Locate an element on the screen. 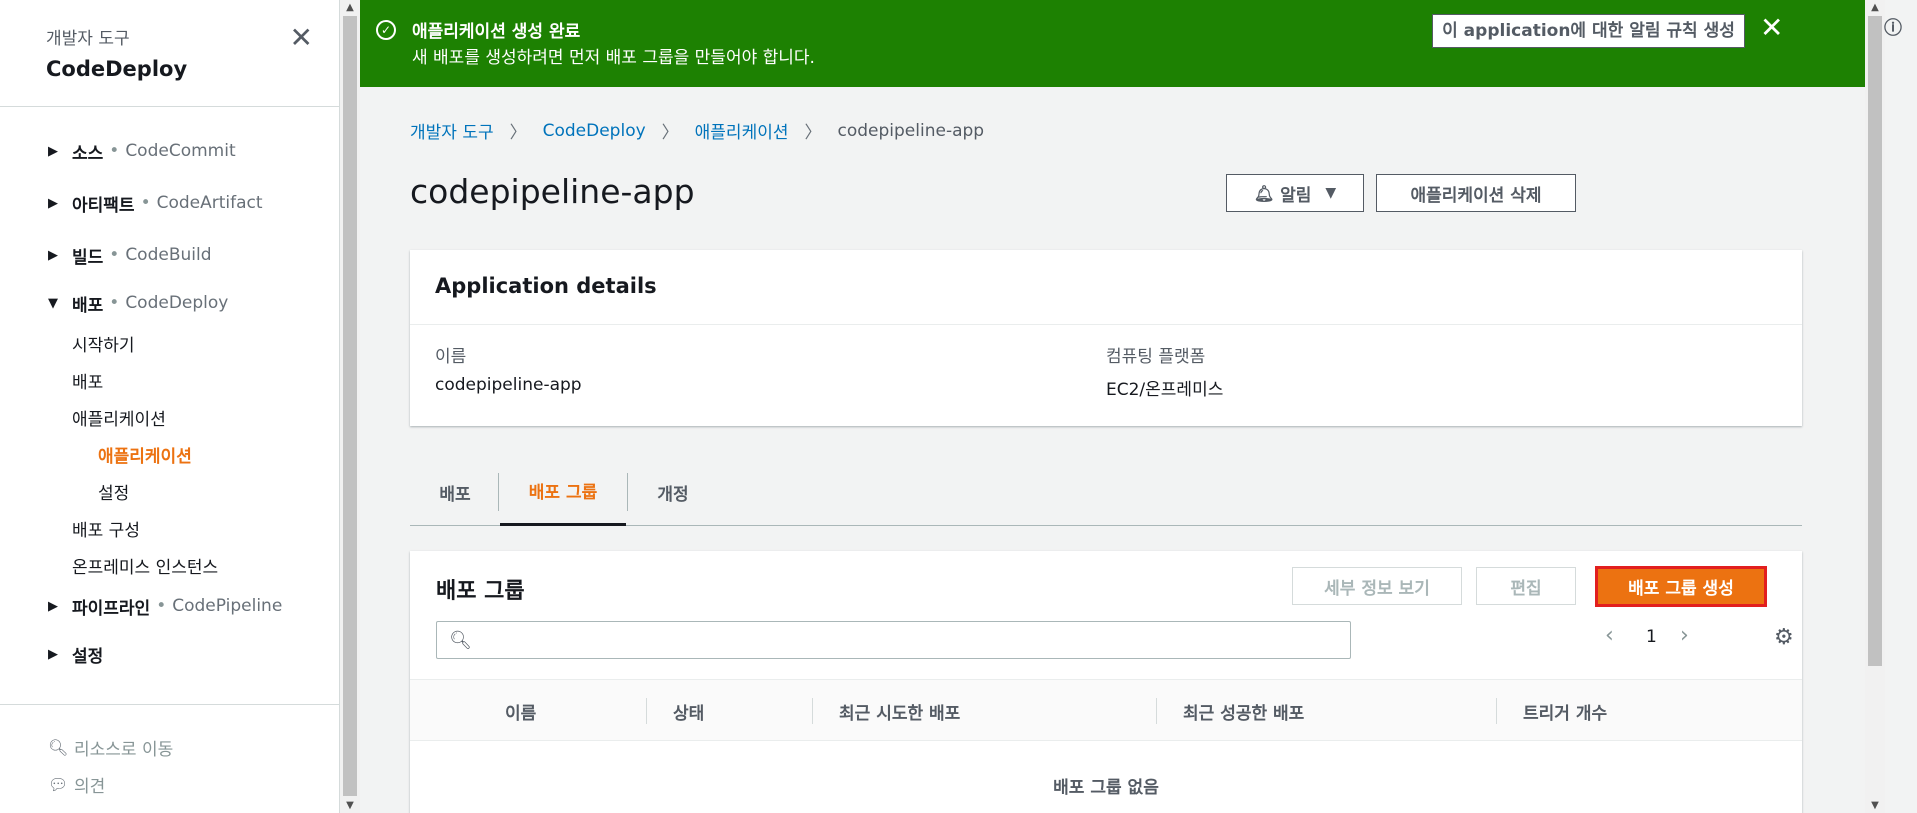 The height and width of the screenshot is (813, 1917). sidebar-item-getting-started: 시작하기 is located at coordinates (169, 343).